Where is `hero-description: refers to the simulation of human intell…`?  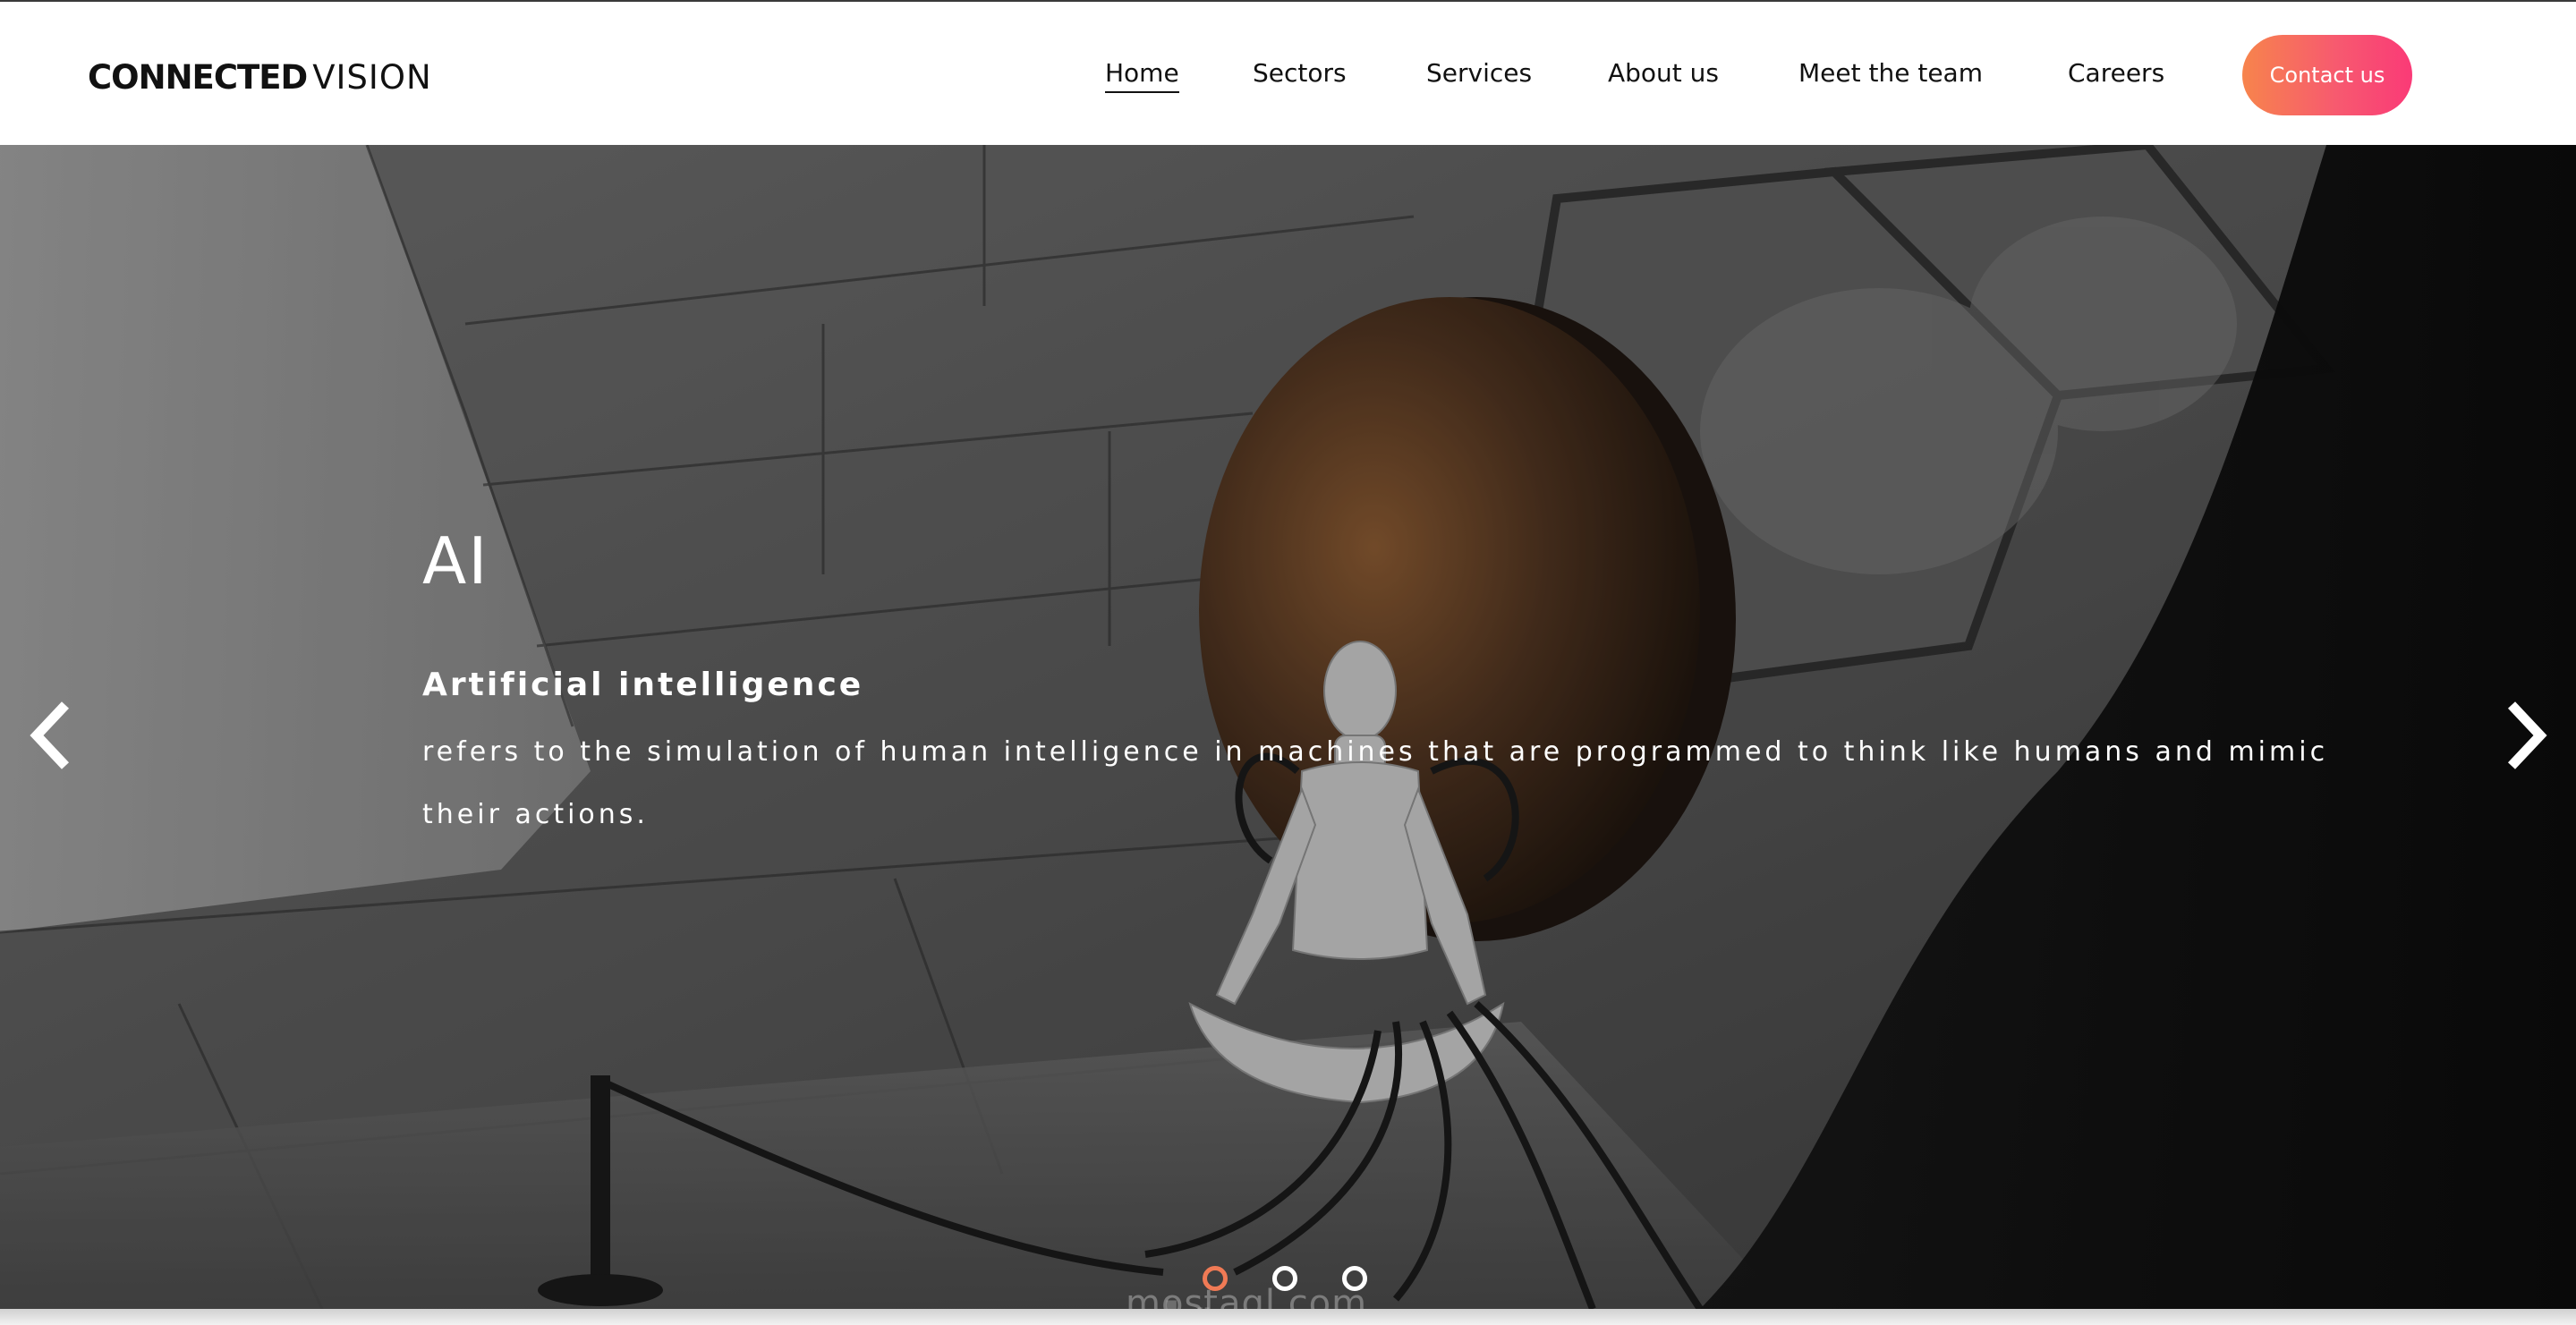 hero-description: refers to the simulation of human intell… is located at coordinates (1375, 783).